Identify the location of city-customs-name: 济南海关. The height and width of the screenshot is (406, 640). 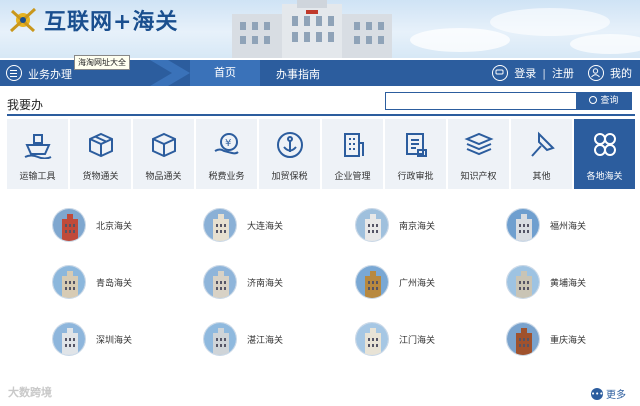
(265, 284).